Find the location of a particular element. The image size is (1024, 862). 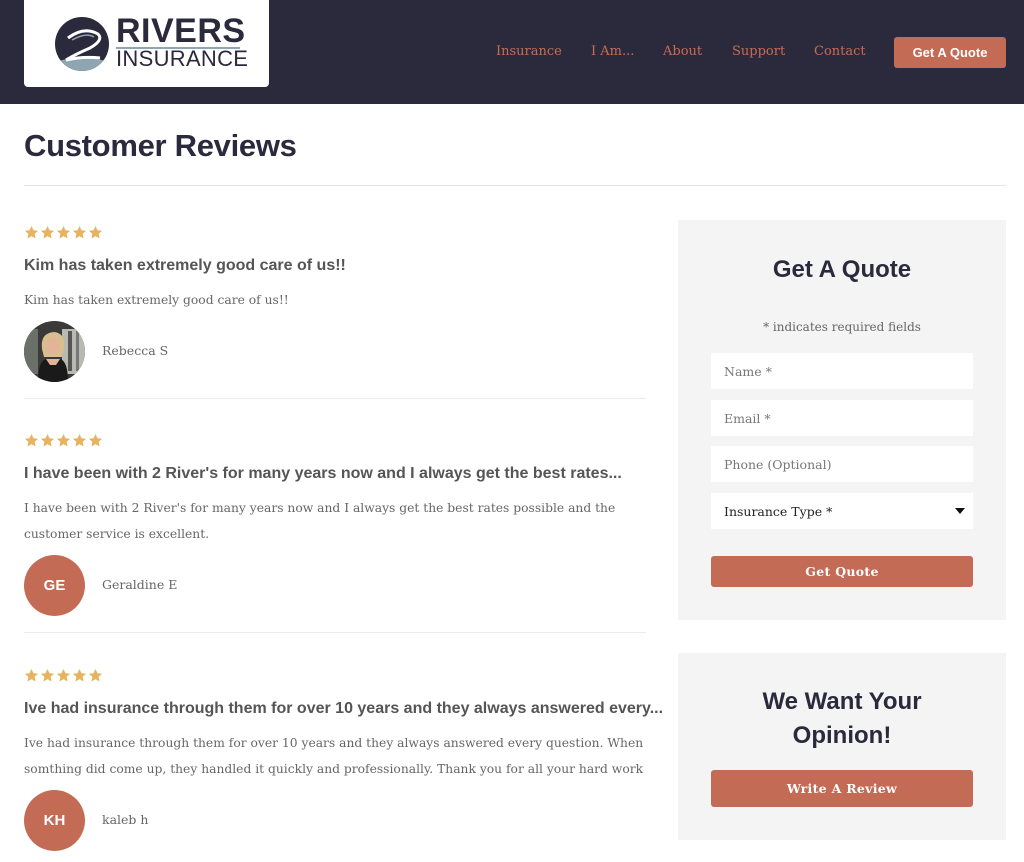

nav-item-about: About is located at coordinates (682, 51).